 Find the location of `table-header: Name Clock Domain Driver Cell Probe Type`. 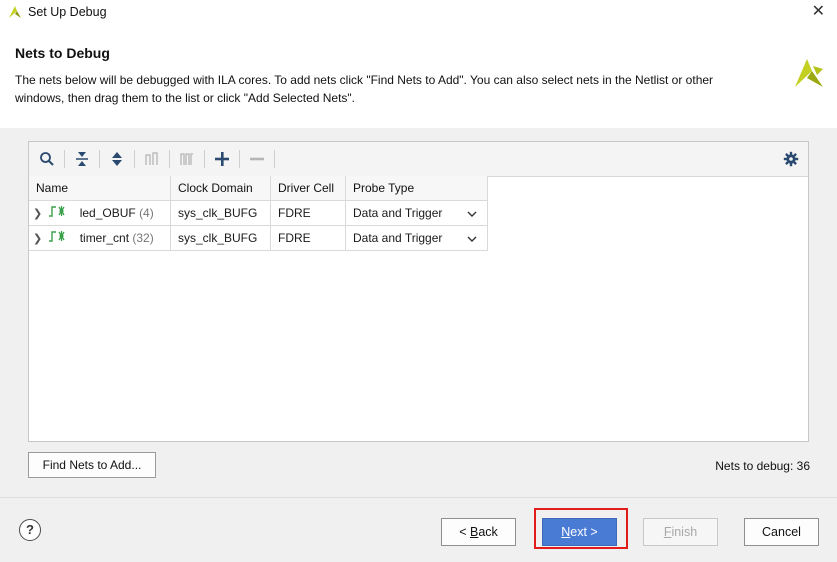

table-header: Name Clock Domain Driver Cell Probe Type is located at coordinates (258, 188).